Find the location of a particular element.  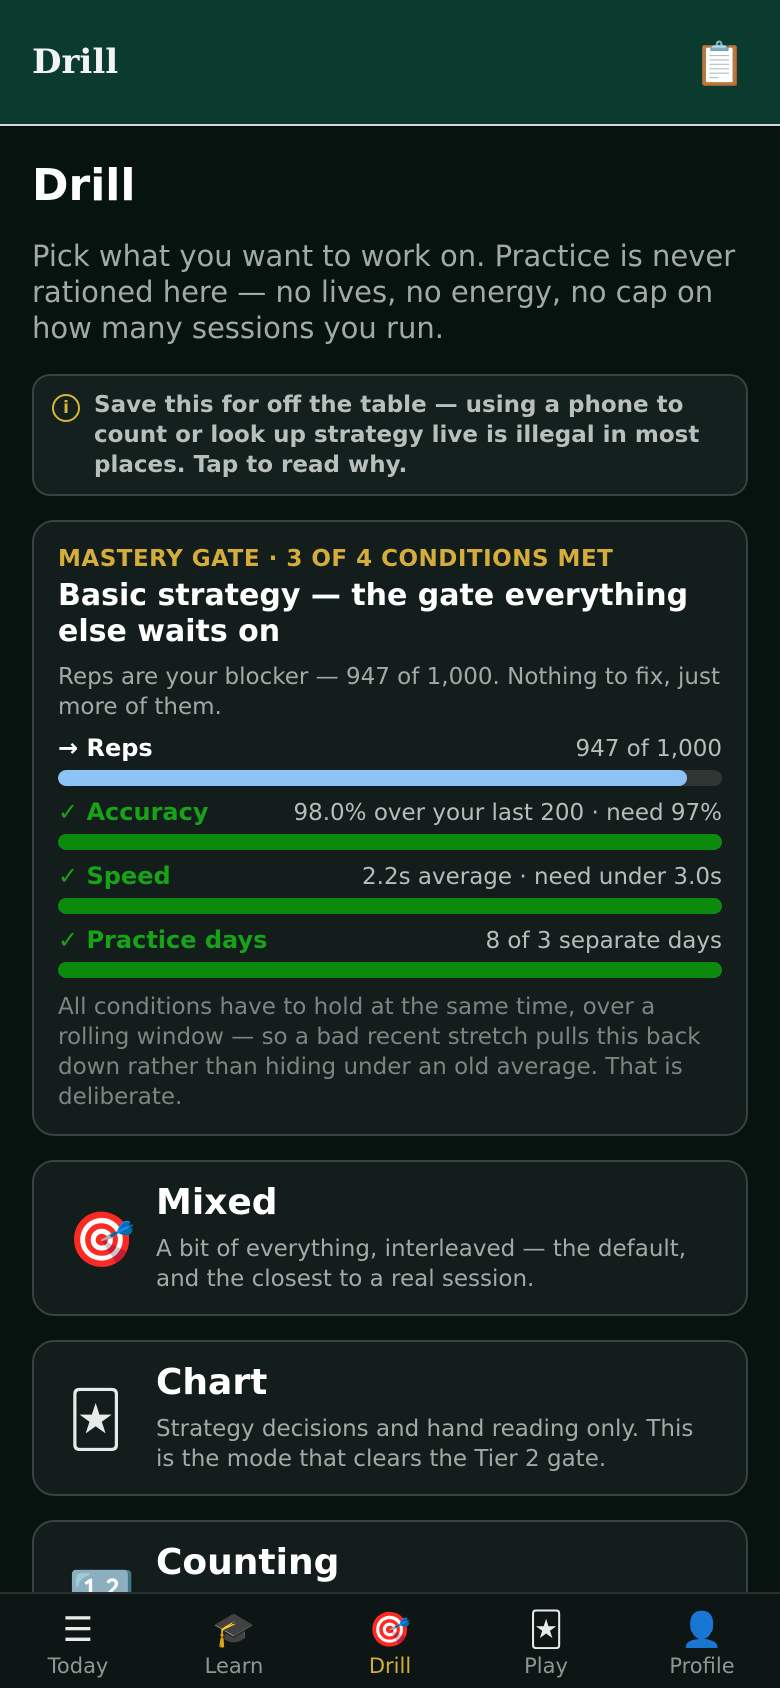

user-icon: 👤 is located at coordinates (702, 1630).